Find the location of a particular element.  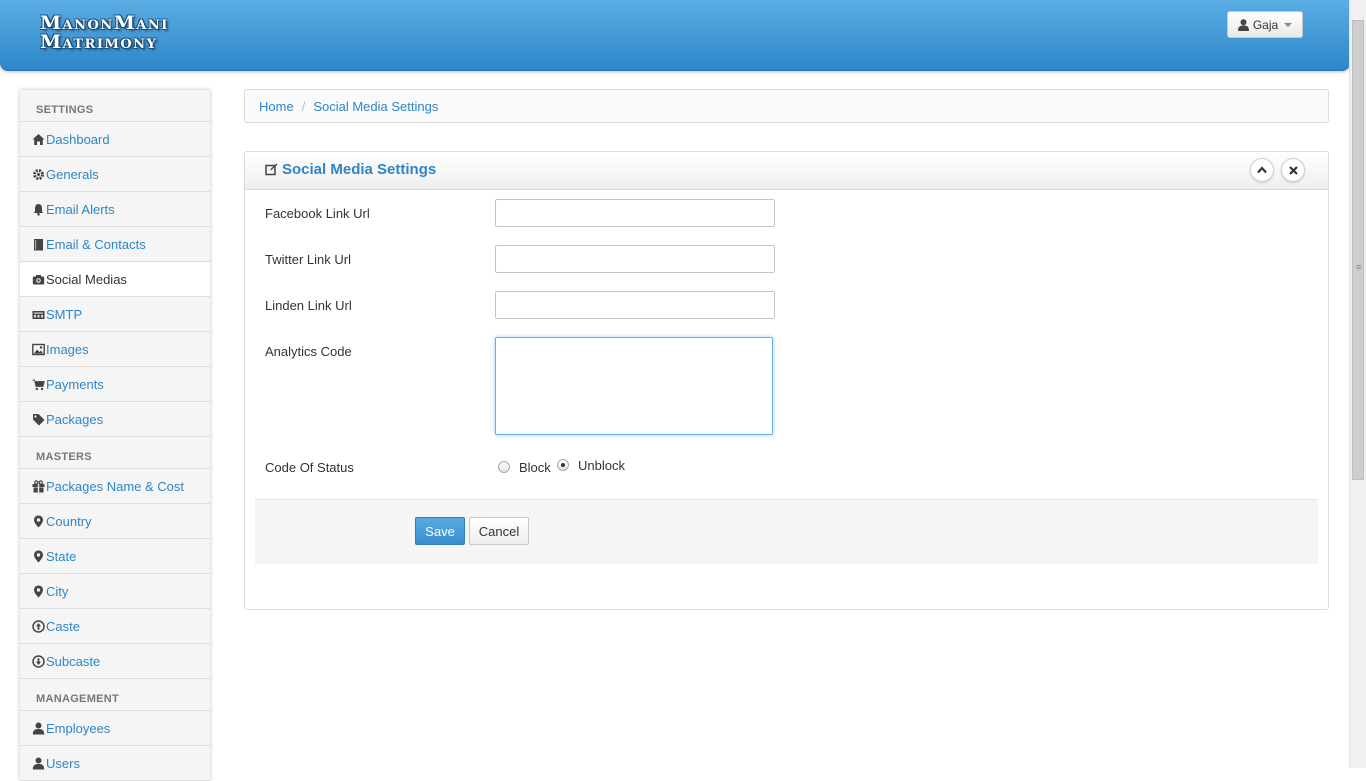

top-header: ManonMani Matrimony Gaja is located at coordinates (675, 35).